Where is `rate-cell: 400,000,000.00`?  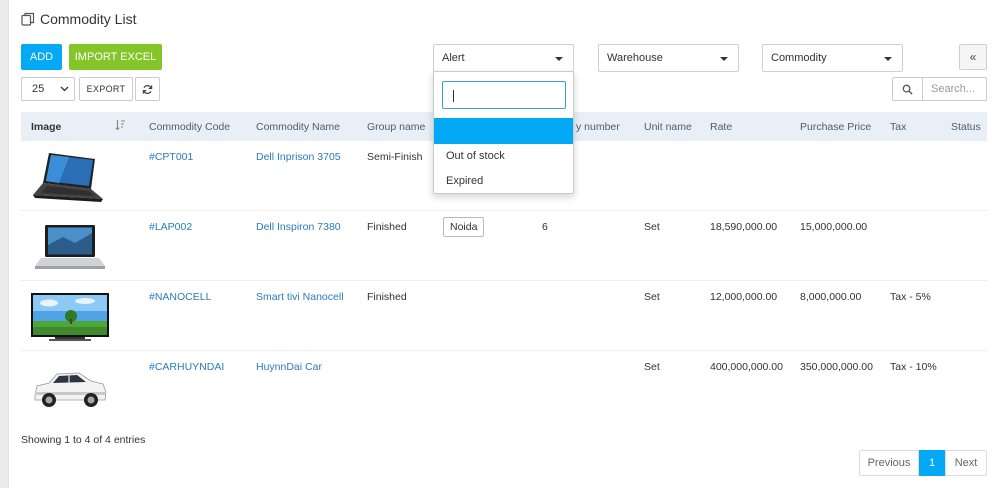 rate-cell: 400,000,000.00 is located at coordinates (746, 367).